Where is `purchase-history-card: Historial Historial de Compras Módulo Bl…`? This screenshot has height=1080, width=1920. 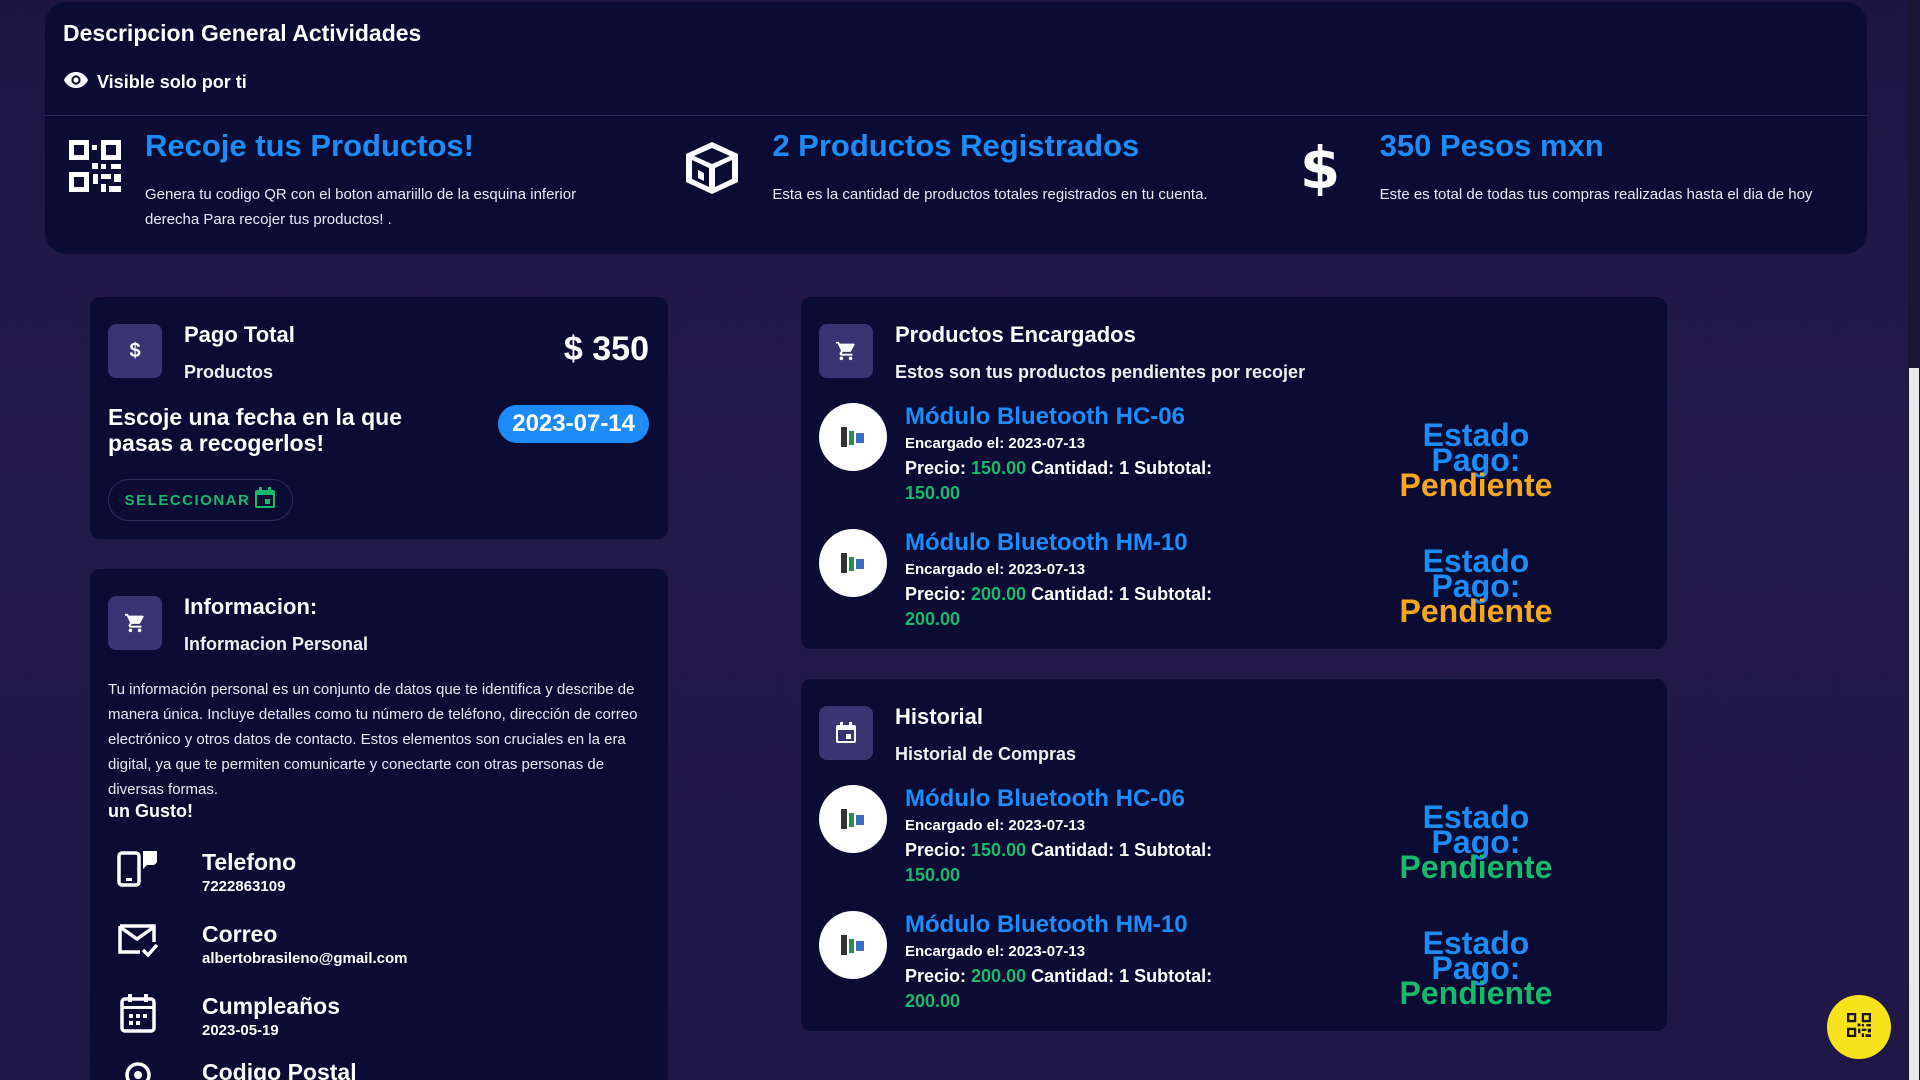
purchase-history-card: Historial Historial de Compras Módulo Bl… is located at coordinates (1234, 855).